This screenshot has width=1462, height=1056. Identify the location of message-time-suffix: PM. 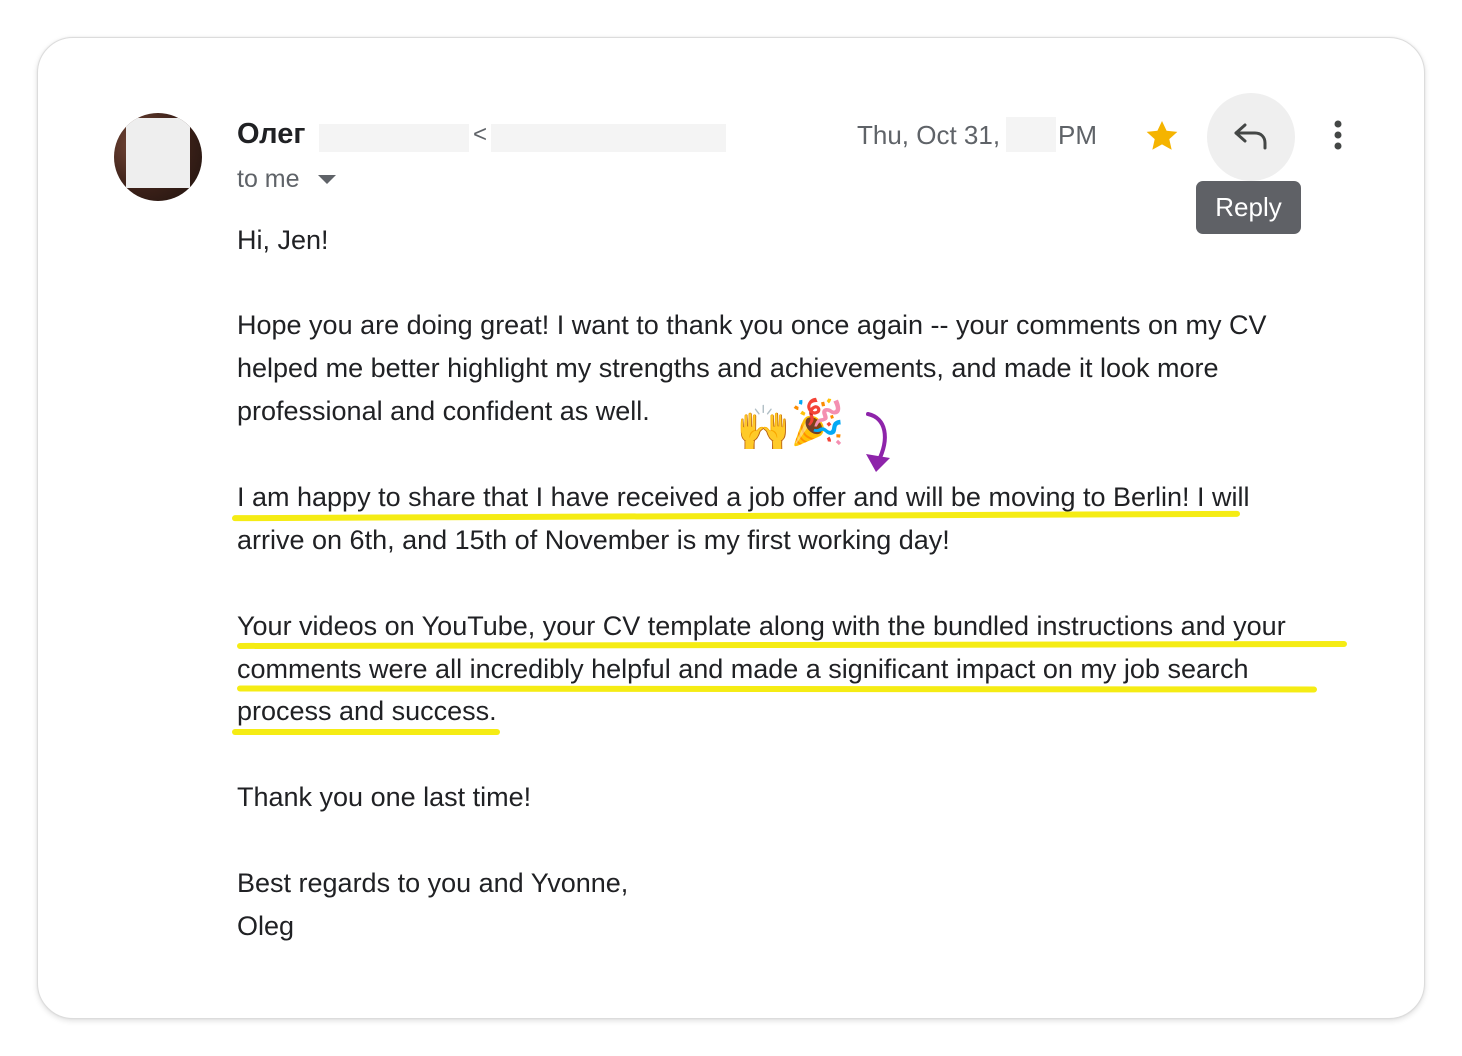
(1077, 135).